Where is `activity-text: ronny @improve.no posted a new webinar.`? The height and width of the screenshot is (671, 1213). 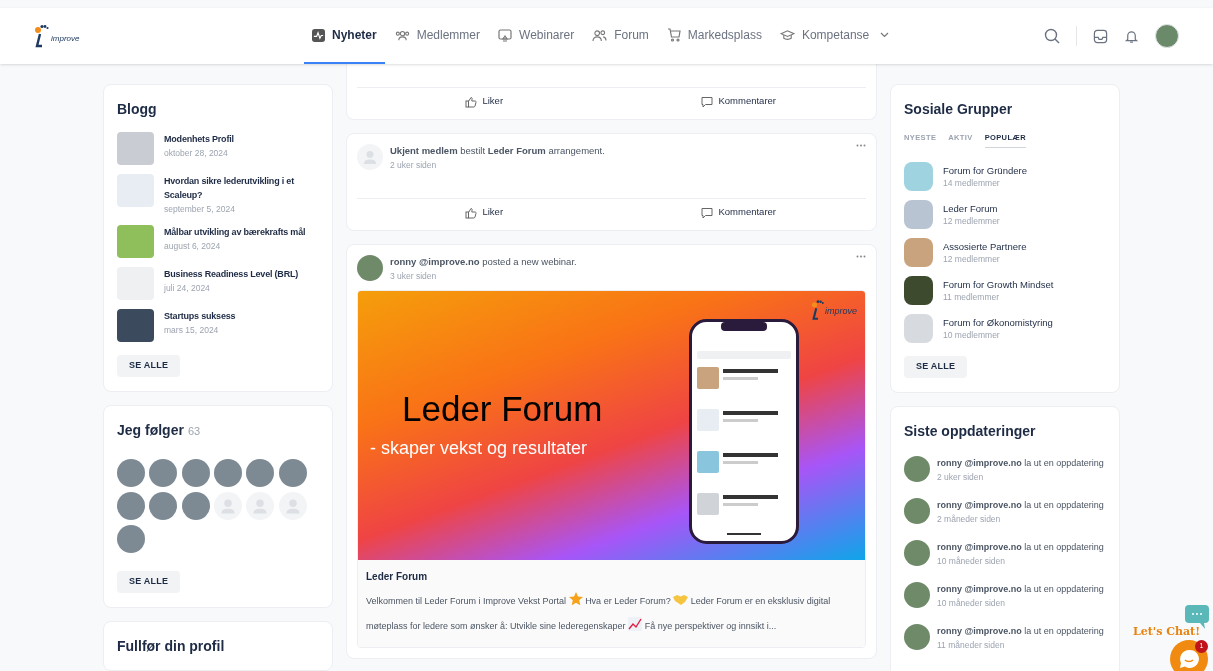 activity-text: ronny @improve.no posted a new webinar. is located at coordinates (484, 262).